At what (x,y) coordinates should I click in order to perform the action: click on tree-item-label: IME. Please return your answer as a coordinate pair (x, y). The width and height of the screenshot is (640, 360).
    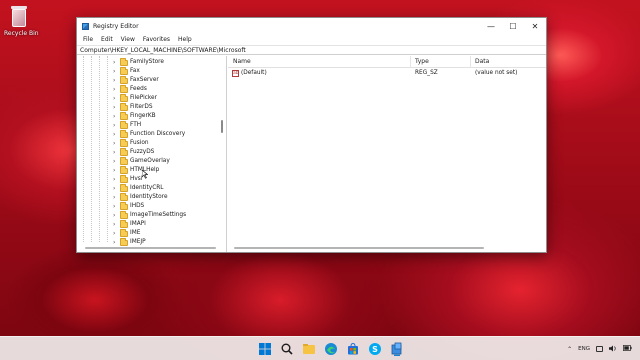
    Looking at the image, I should click on (135, 233).